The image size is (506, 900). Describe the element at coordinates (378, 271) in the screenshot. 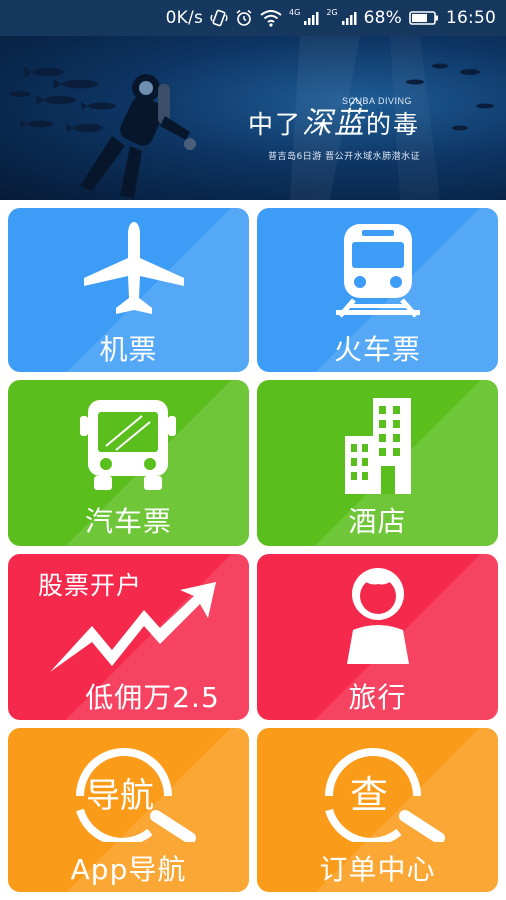

I see `train-icon` at that location.